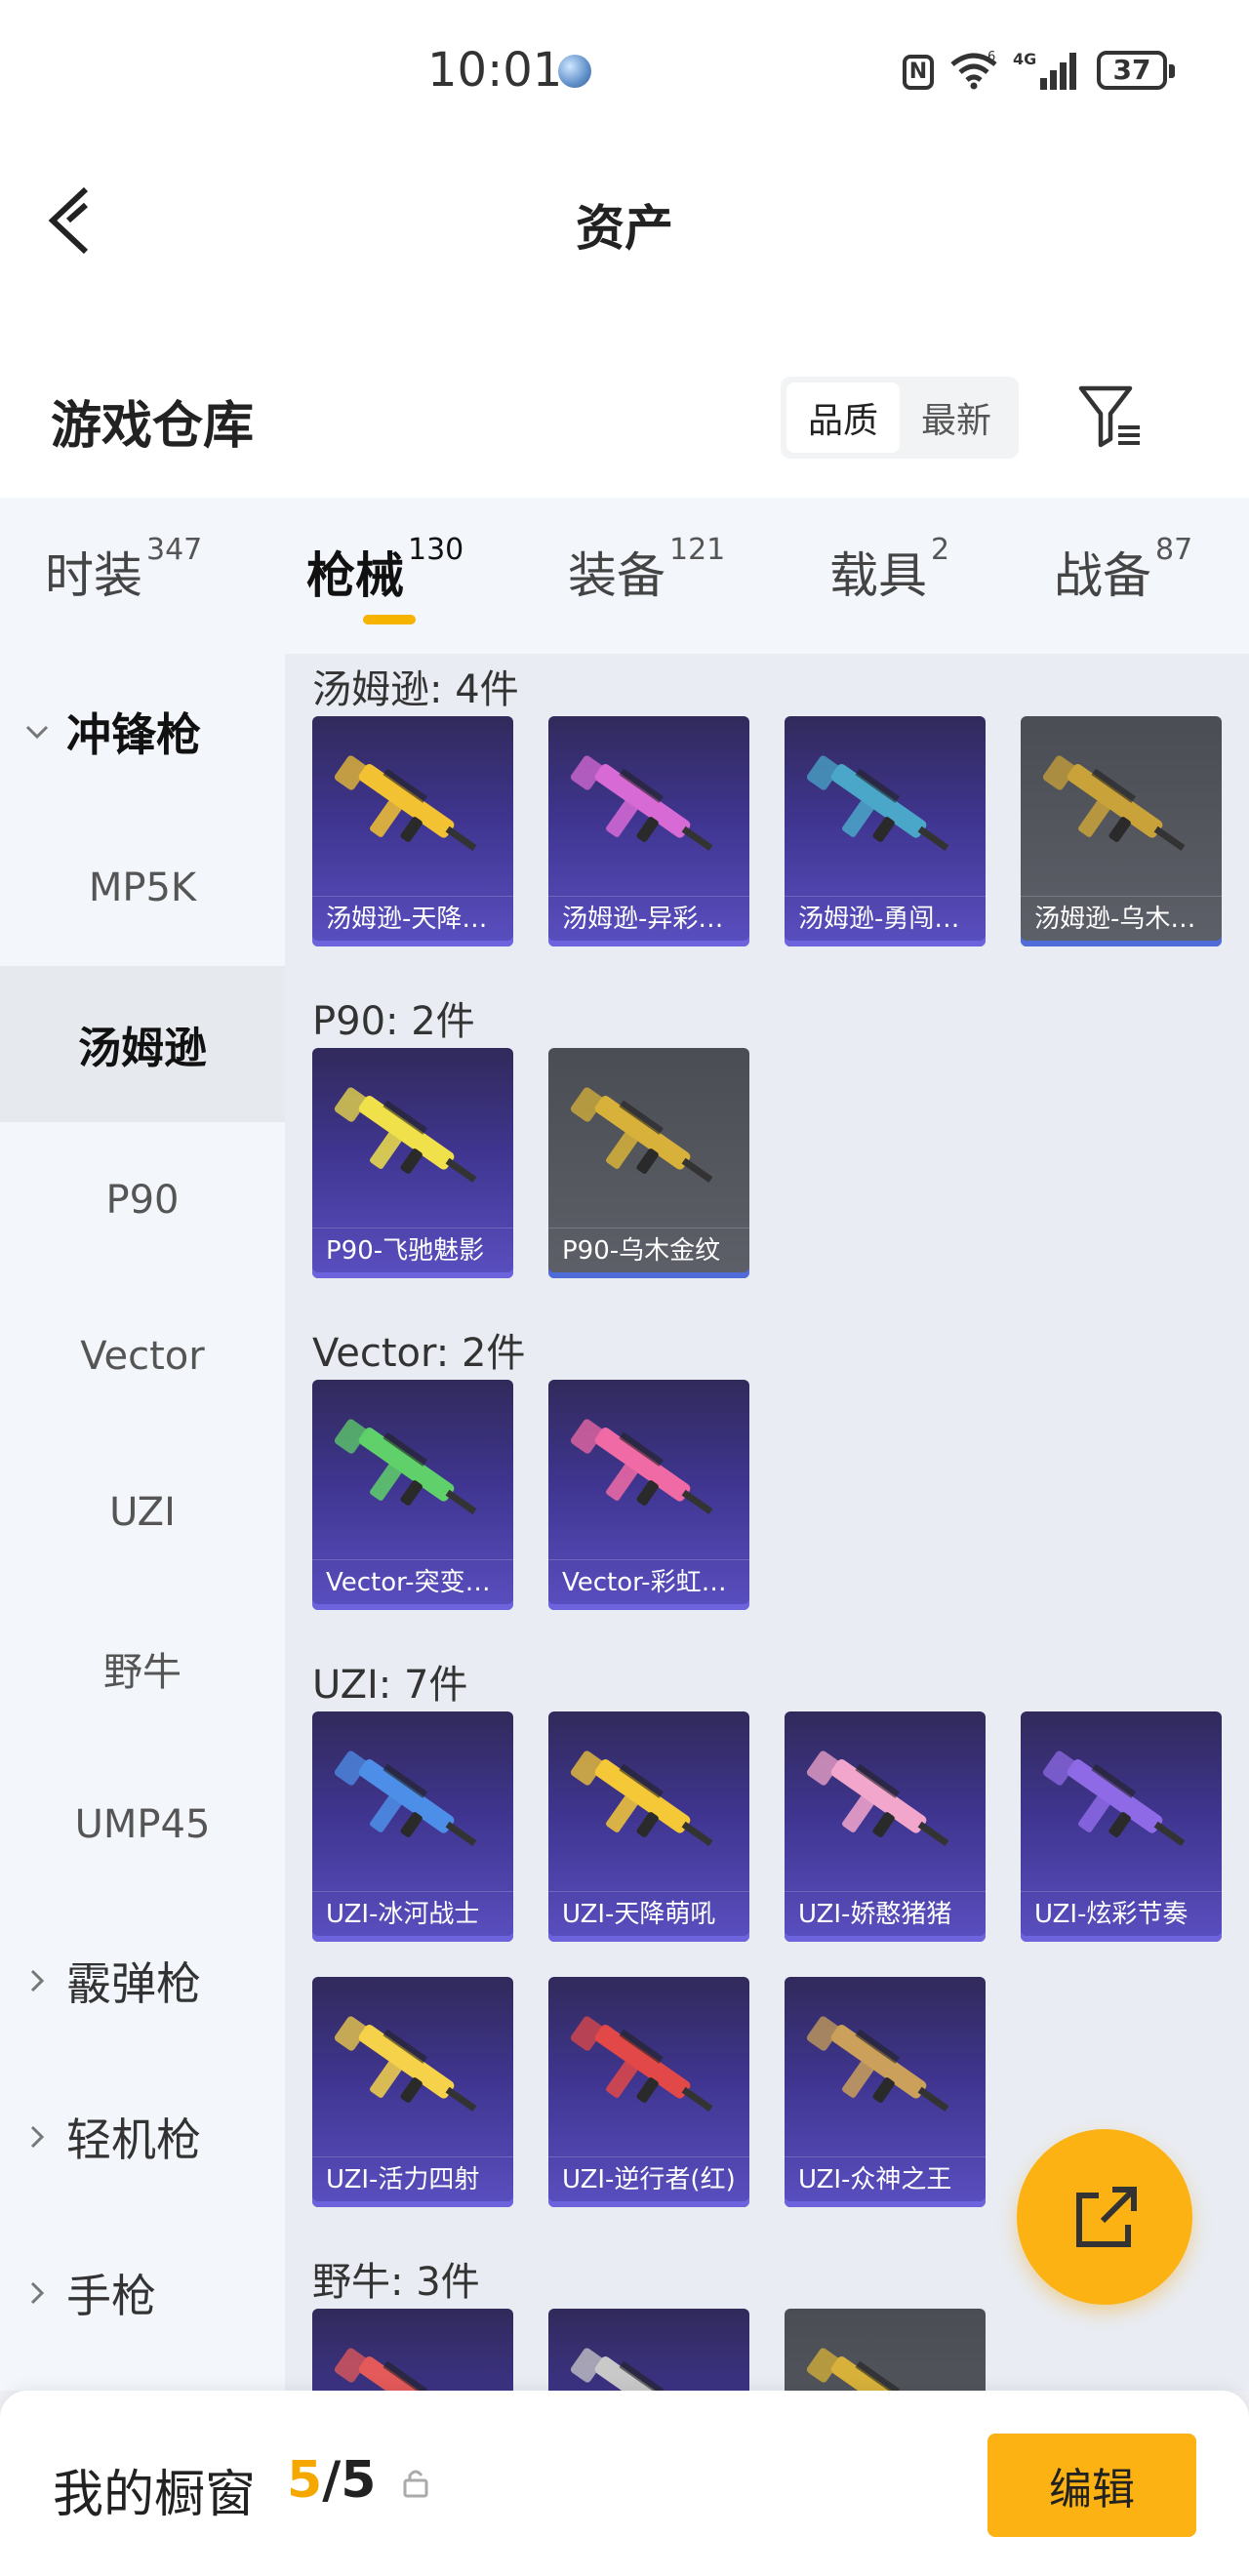 The width and height of the screenshot is (1249, 2576). Describe the element at coordinates (1111, 416) in the screenshot. I see `filter-icon` at that location.